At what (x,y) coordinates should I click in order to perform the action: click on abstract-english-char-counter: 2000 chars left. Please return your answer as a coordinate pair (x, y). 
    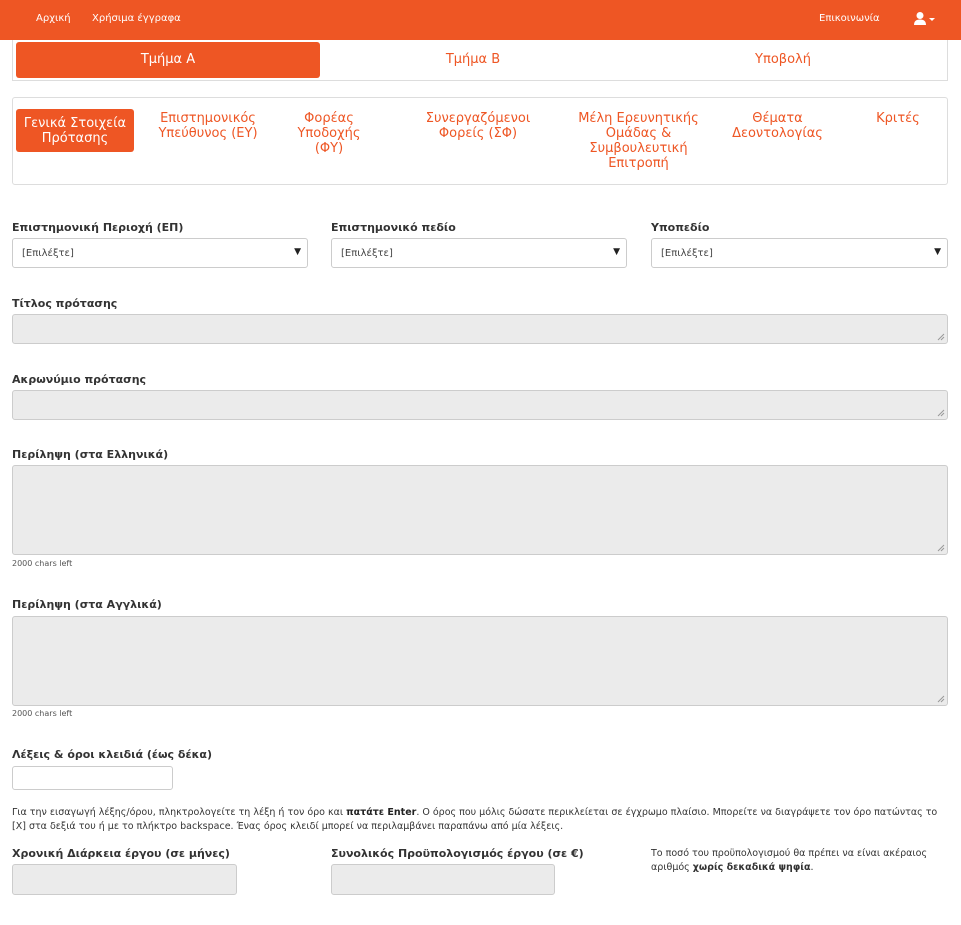
    Looking at the image, I should click on (42, 713).